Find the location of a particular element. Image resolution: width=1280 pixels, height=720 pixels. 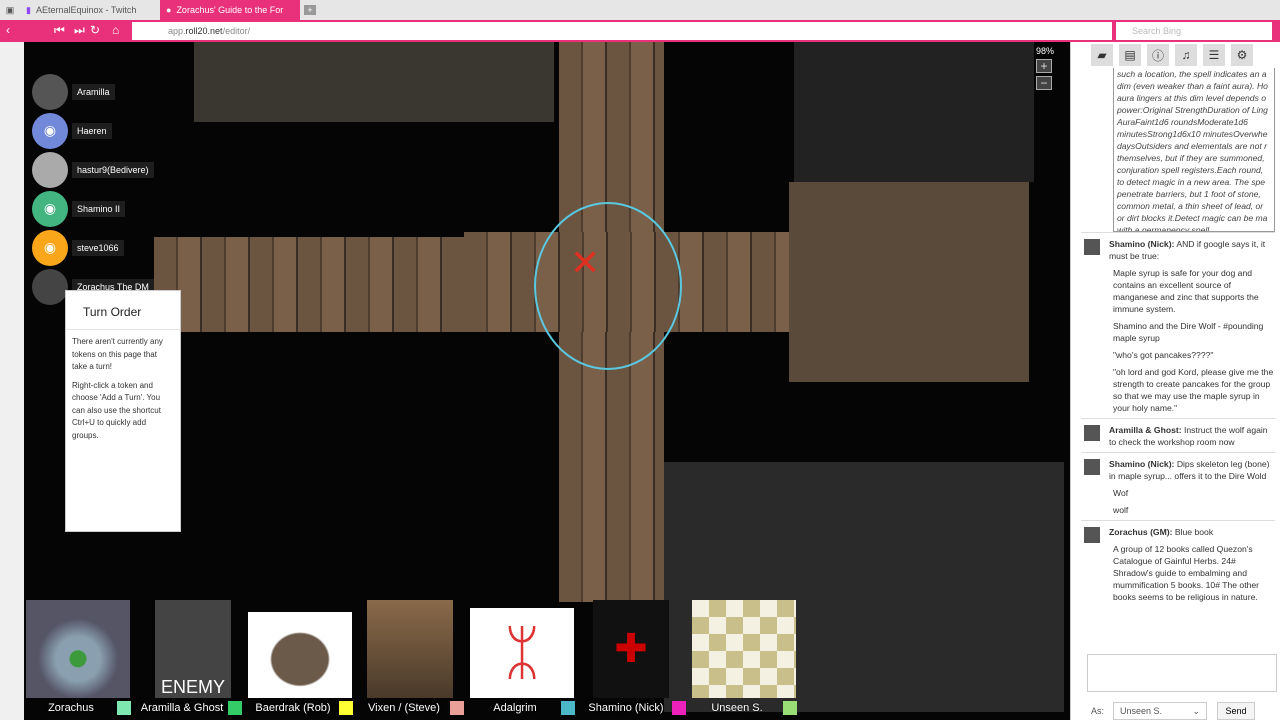

portrait-adalgrim: ᛯ Adalgrim is located at coordinates (523, 657).